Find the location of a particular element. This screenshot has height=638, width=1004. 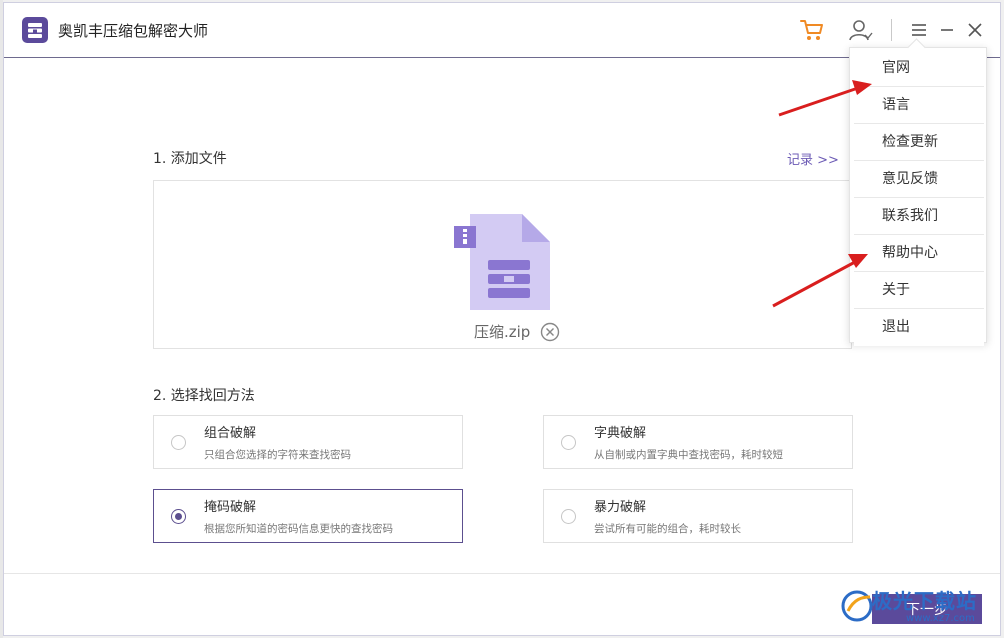

menu-item-feedback: 意见反馈 is located at coordinates (919, 179).